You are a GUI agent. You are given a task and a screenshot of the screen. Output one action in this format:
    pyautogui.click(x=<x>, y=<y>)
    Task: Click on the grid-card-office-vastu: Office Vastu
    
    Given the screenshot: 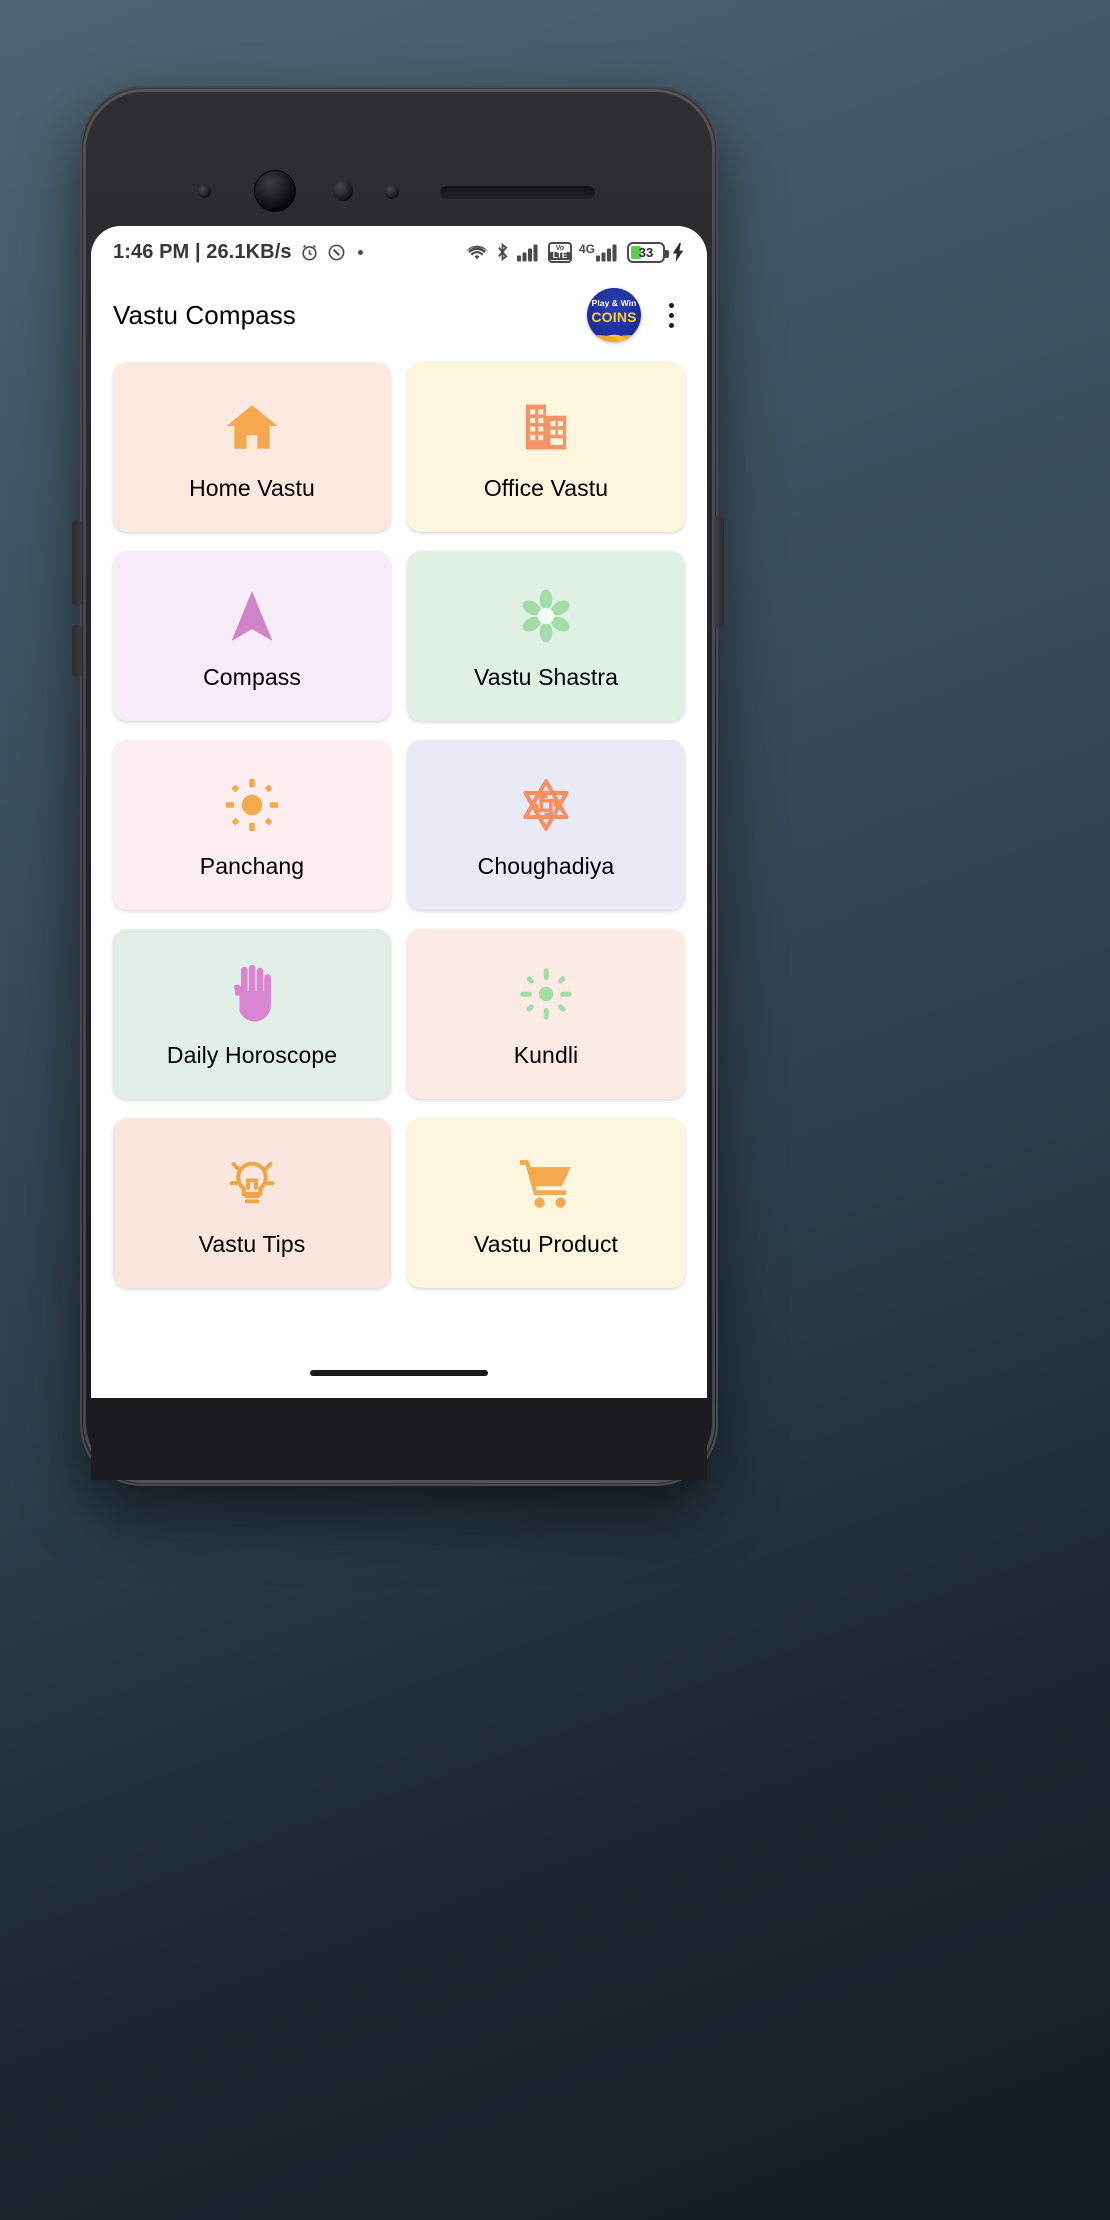 What is the action you would take?
    pyautogui.click(x=546, y=447)
    